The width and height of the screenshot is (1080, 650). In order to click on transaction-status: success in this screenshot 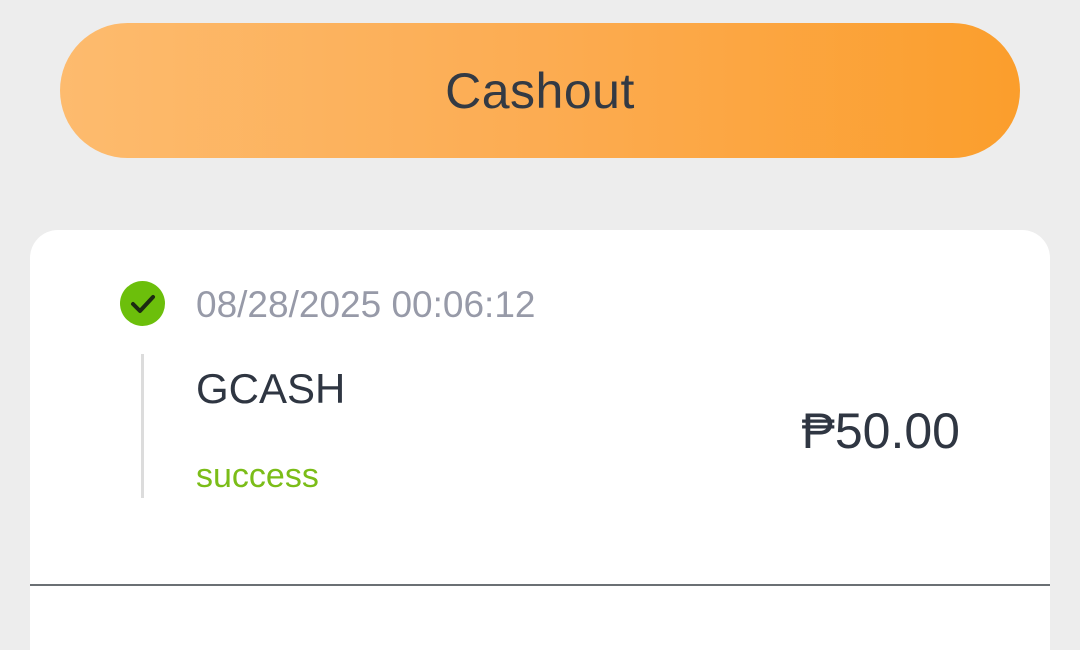, I will do `click(257, 476)`.